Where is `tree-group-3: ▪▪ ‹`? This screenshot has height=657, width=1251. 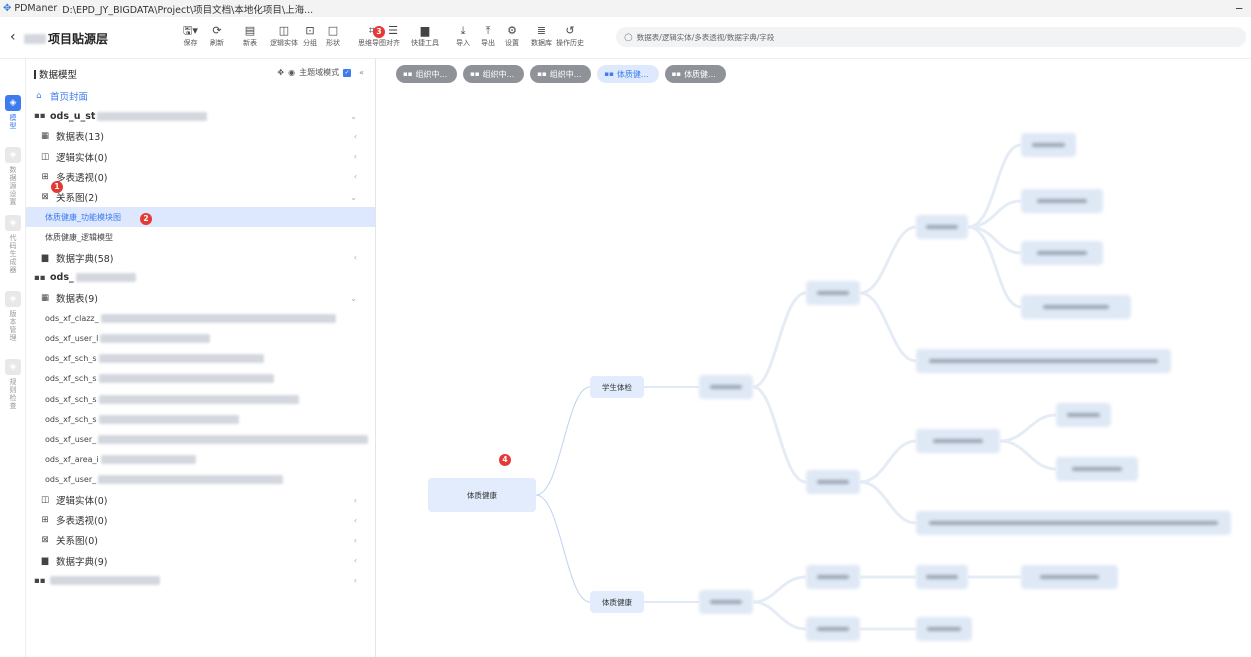 tree-group-3: ▪▪ ‹ is located at coordinates (200, 581).